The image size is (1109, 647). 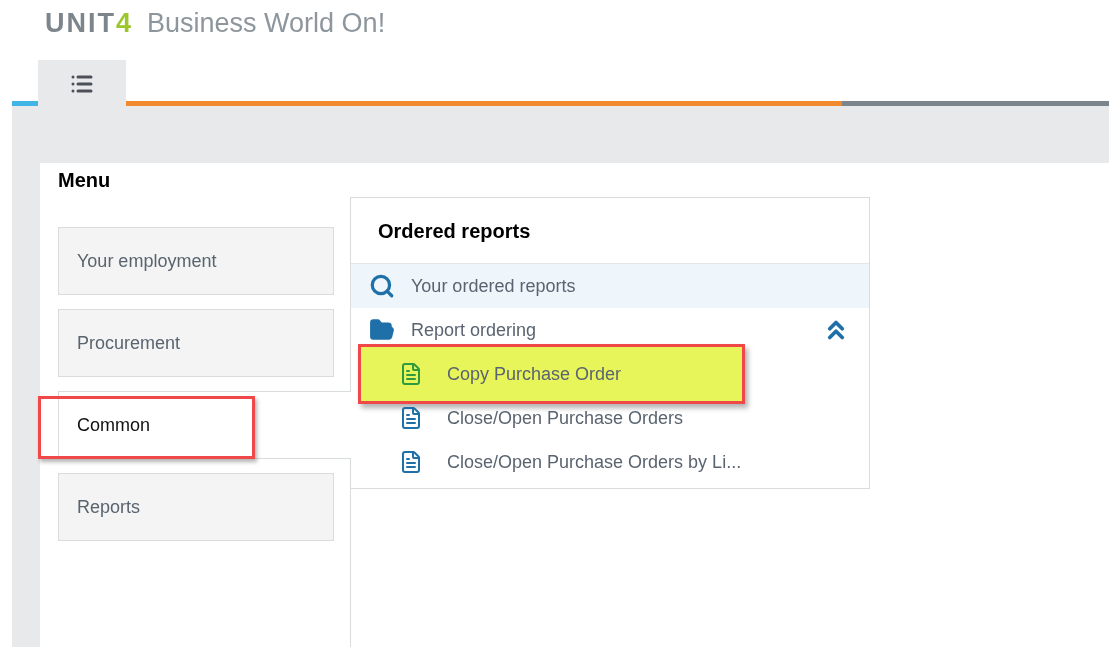 What do you see at coordinates (486, 374) in the screenshot?
I see `report-item: Copy Purchase Order` at bounding box center [486, 374].